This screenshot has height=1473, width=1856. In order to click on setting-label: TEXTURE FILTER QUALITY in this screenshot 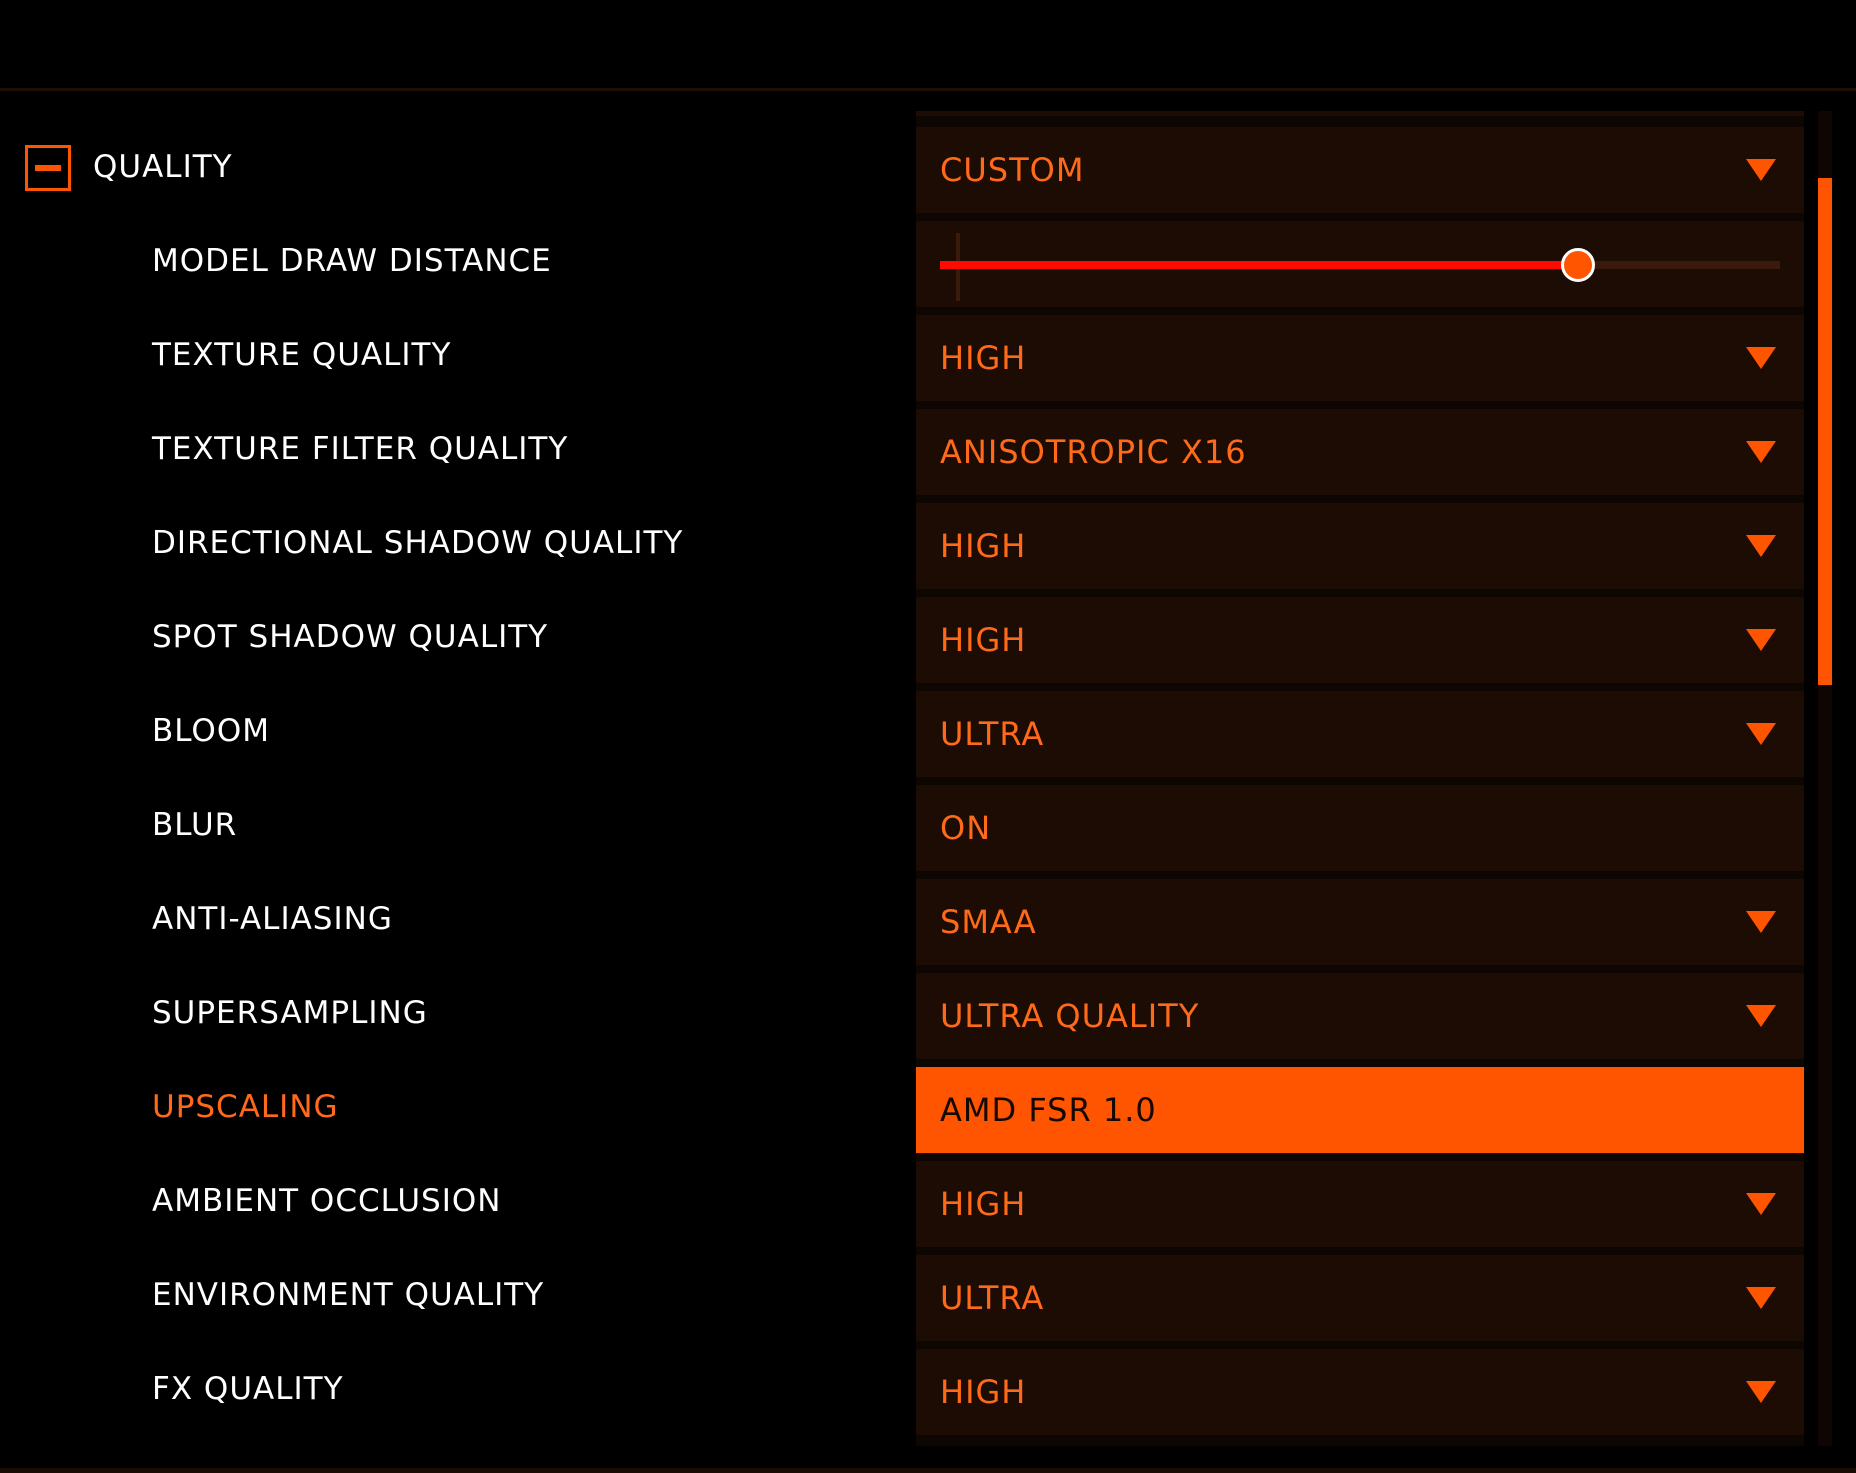, I will do `click(360, 449)`.